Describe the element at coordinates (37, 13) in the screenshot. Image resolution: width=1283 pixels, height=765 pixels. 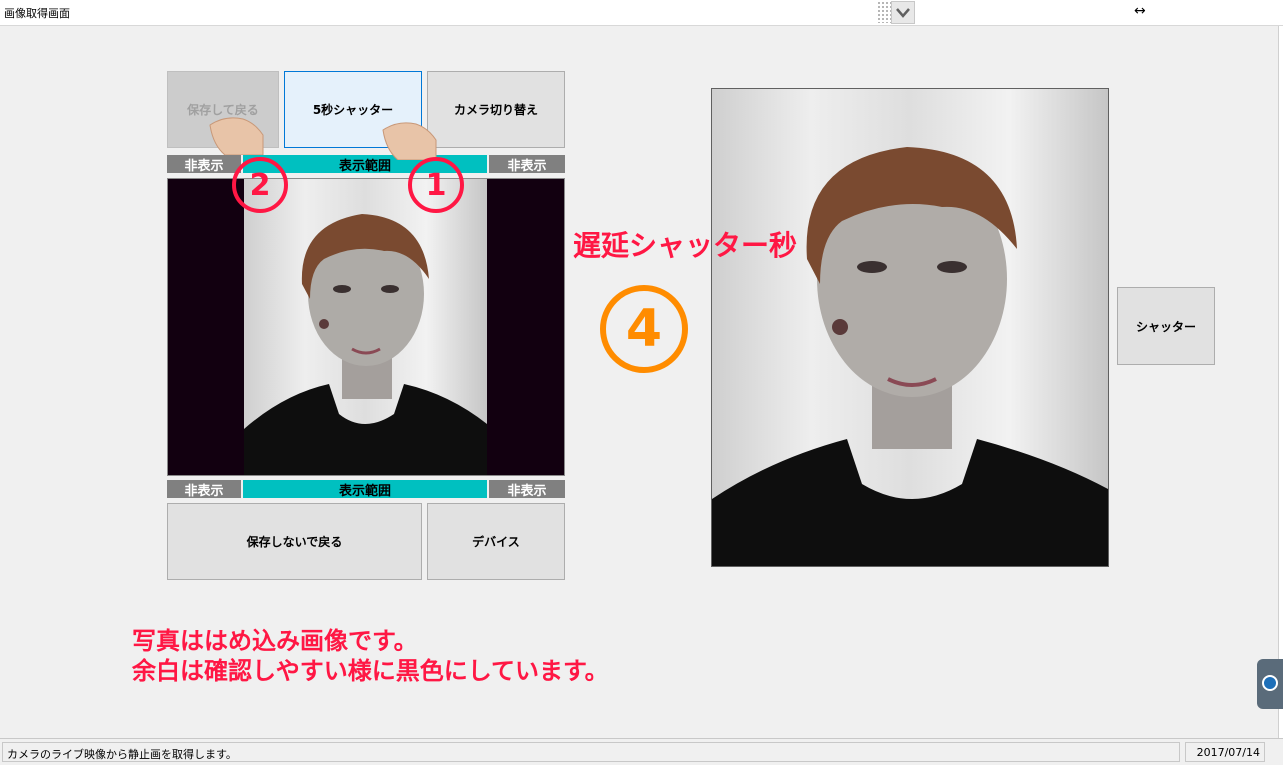
I see `window-title: 画像取得画面` at that location.